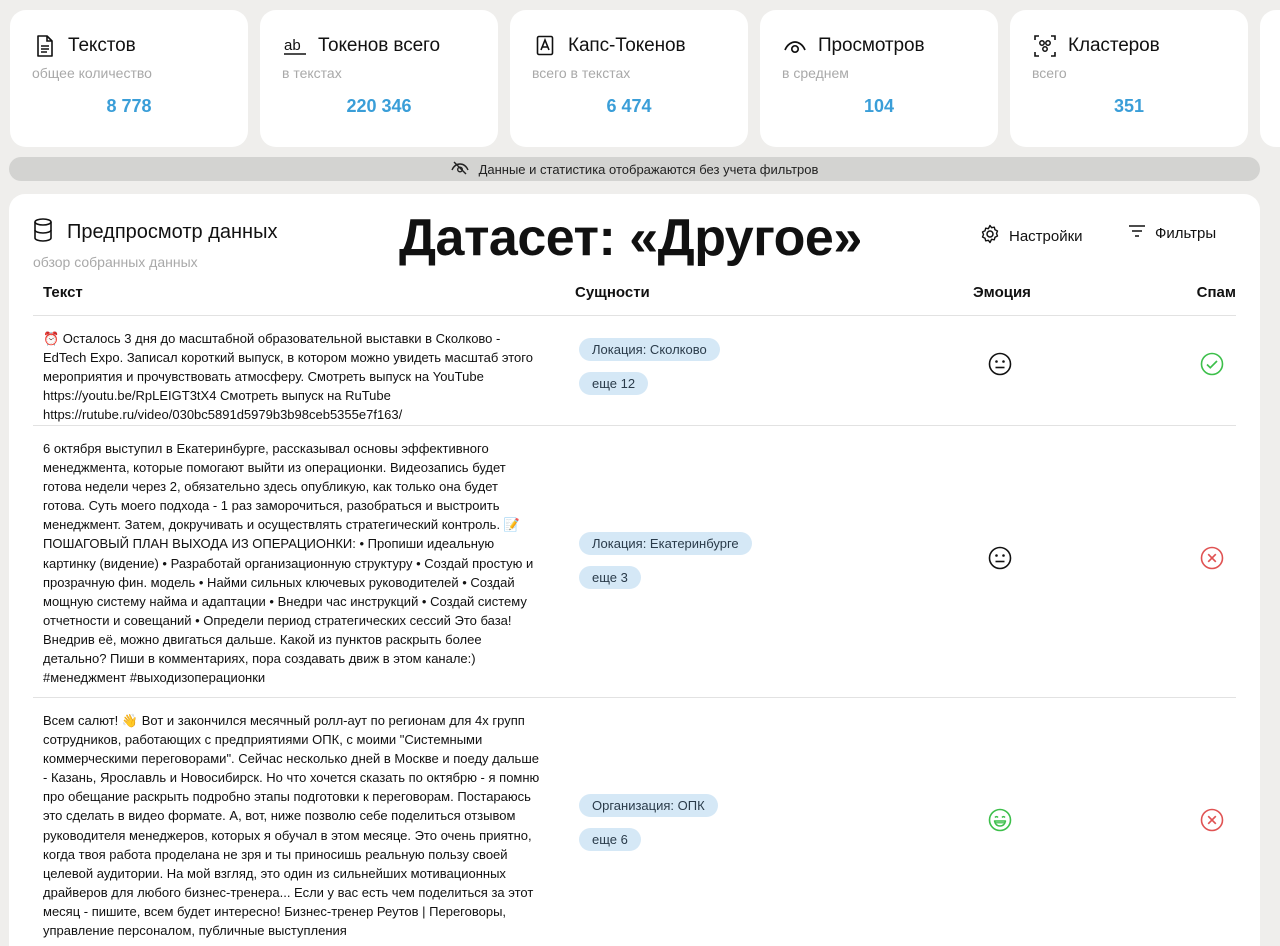 The height and width of the screenshot is (946, 1280). What do you see at coordinates (1212, 364) in the screenshot?
I see `check-circle-icon` at bounding box center [1212, 364].